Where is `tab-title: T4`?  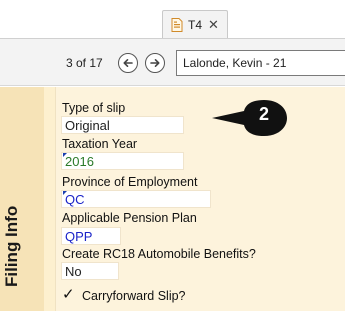
tab-title: T4 is located at coordinates (195, 24).